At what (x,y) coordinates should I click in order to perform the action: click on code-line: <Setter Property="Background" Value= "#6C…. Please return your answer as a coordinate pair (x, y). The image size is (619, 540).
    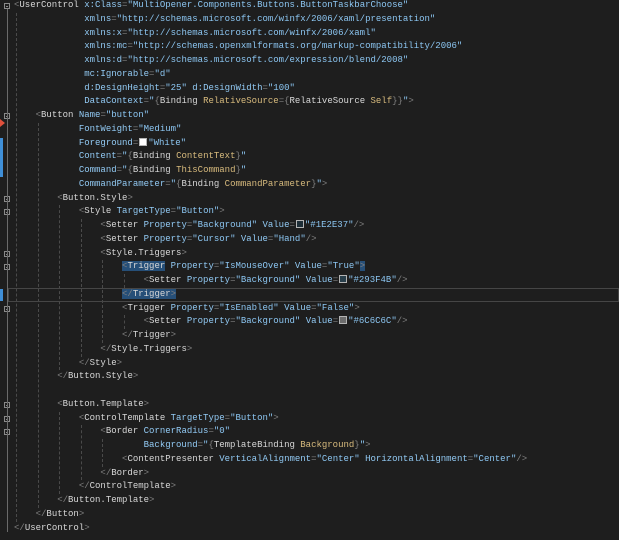
    Looking at the image, I should click on (316, 322).